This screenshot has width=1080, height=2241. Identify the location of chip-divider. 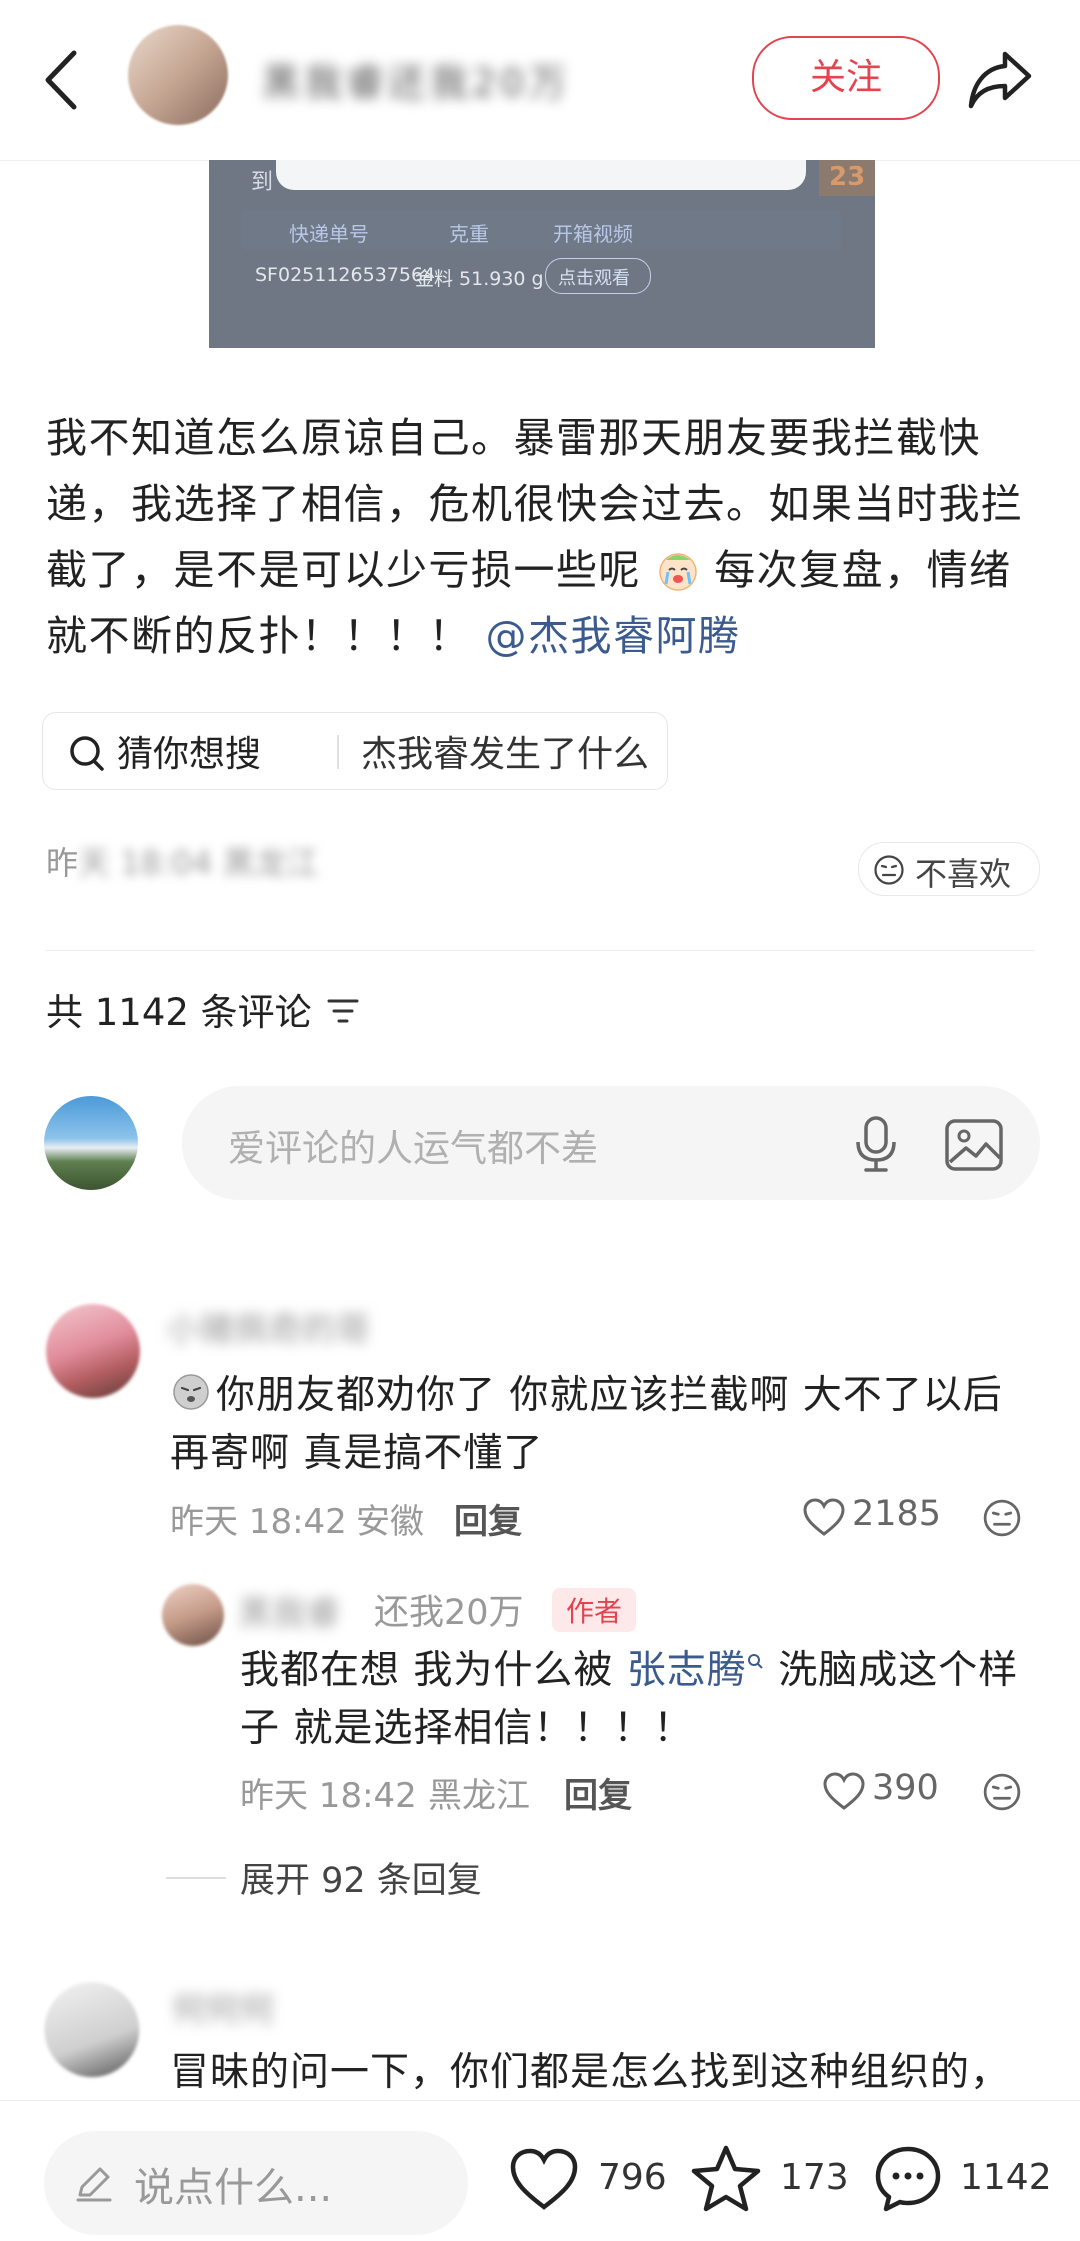
(338, 752).